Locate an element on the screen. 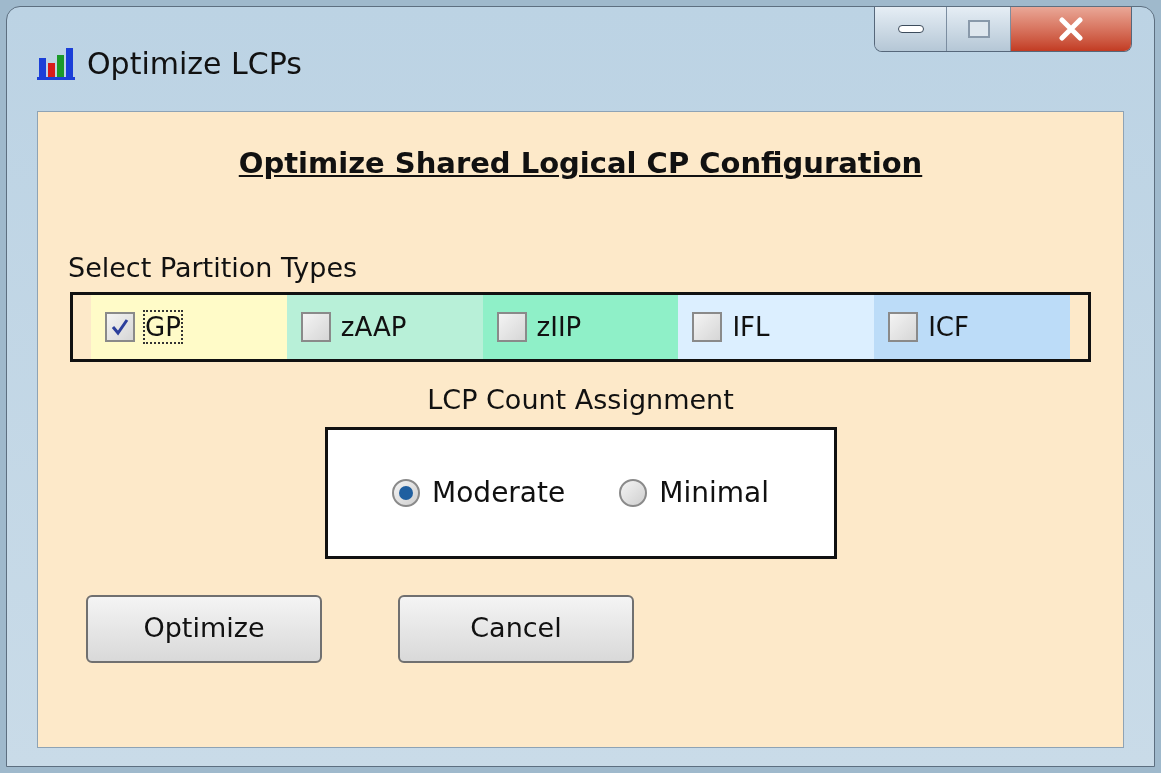 This screenshot has width=1161, height=773. checkbox-label: IFL is located at coordinates (751, 327).